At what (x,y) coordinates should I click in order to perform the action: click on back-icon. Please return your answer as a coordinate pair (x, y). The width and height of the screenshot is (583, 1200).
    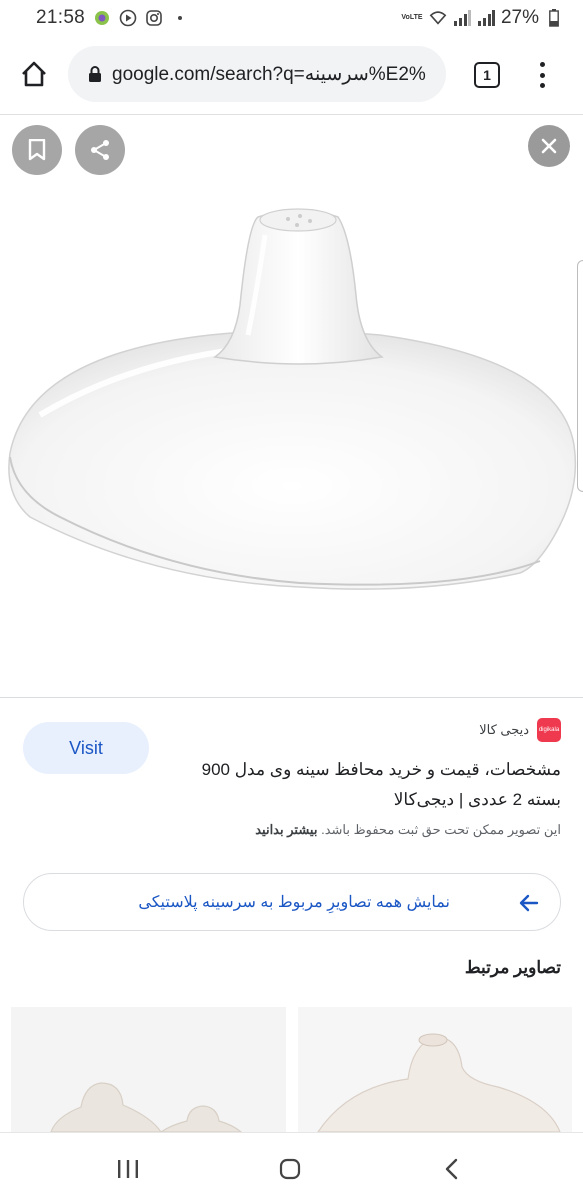
    Looking at the image, I should click on (451, 1169).